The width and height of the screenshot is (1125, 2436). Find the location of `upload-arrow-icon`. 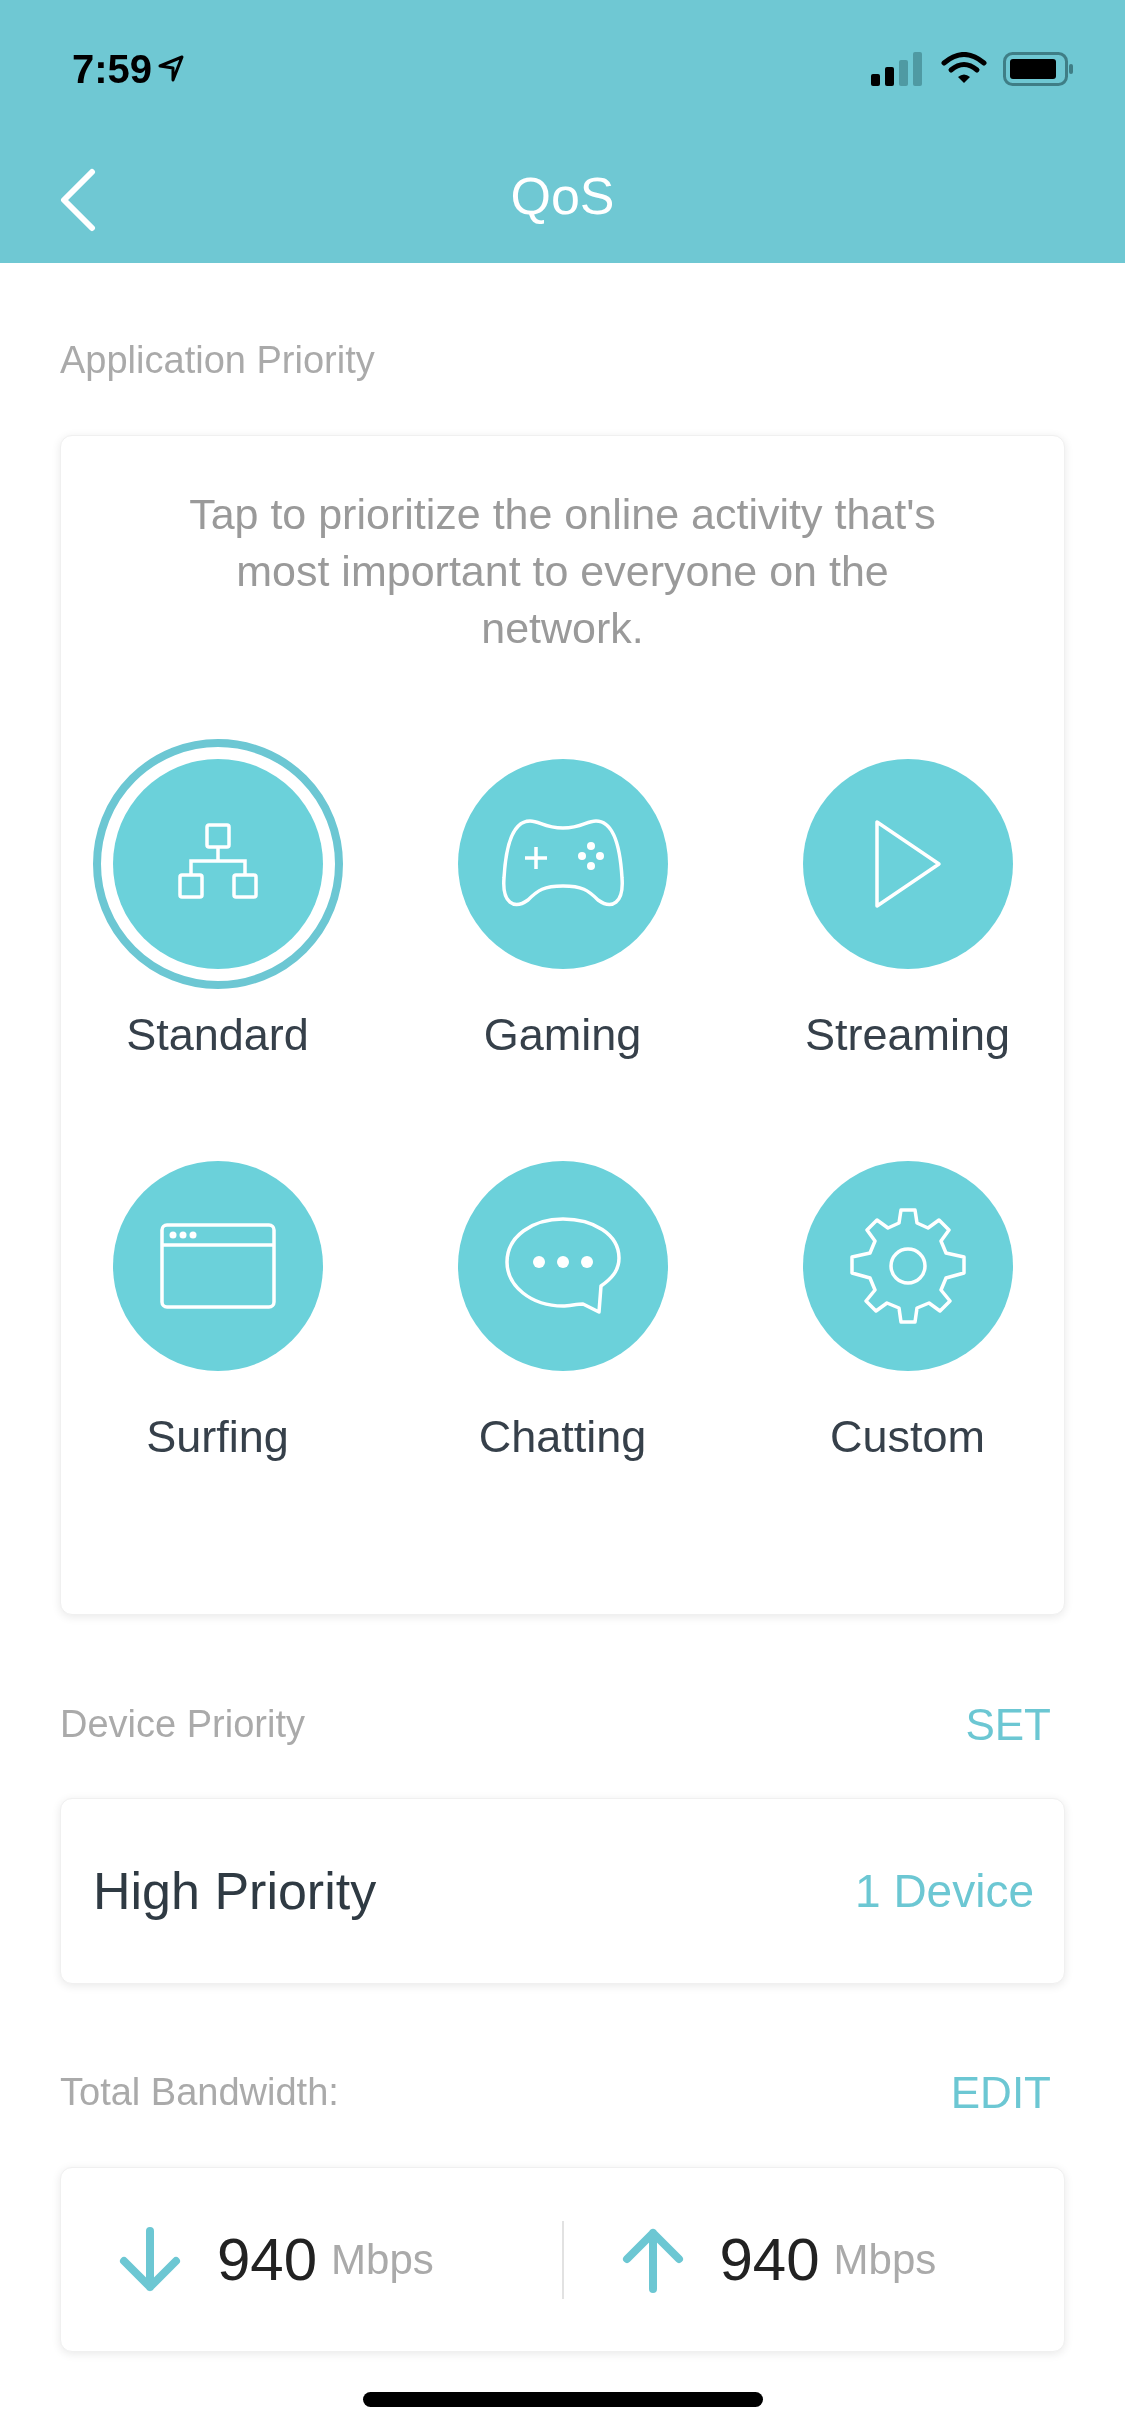

upload-arrow-icon is located at coordinates (652, 2259).